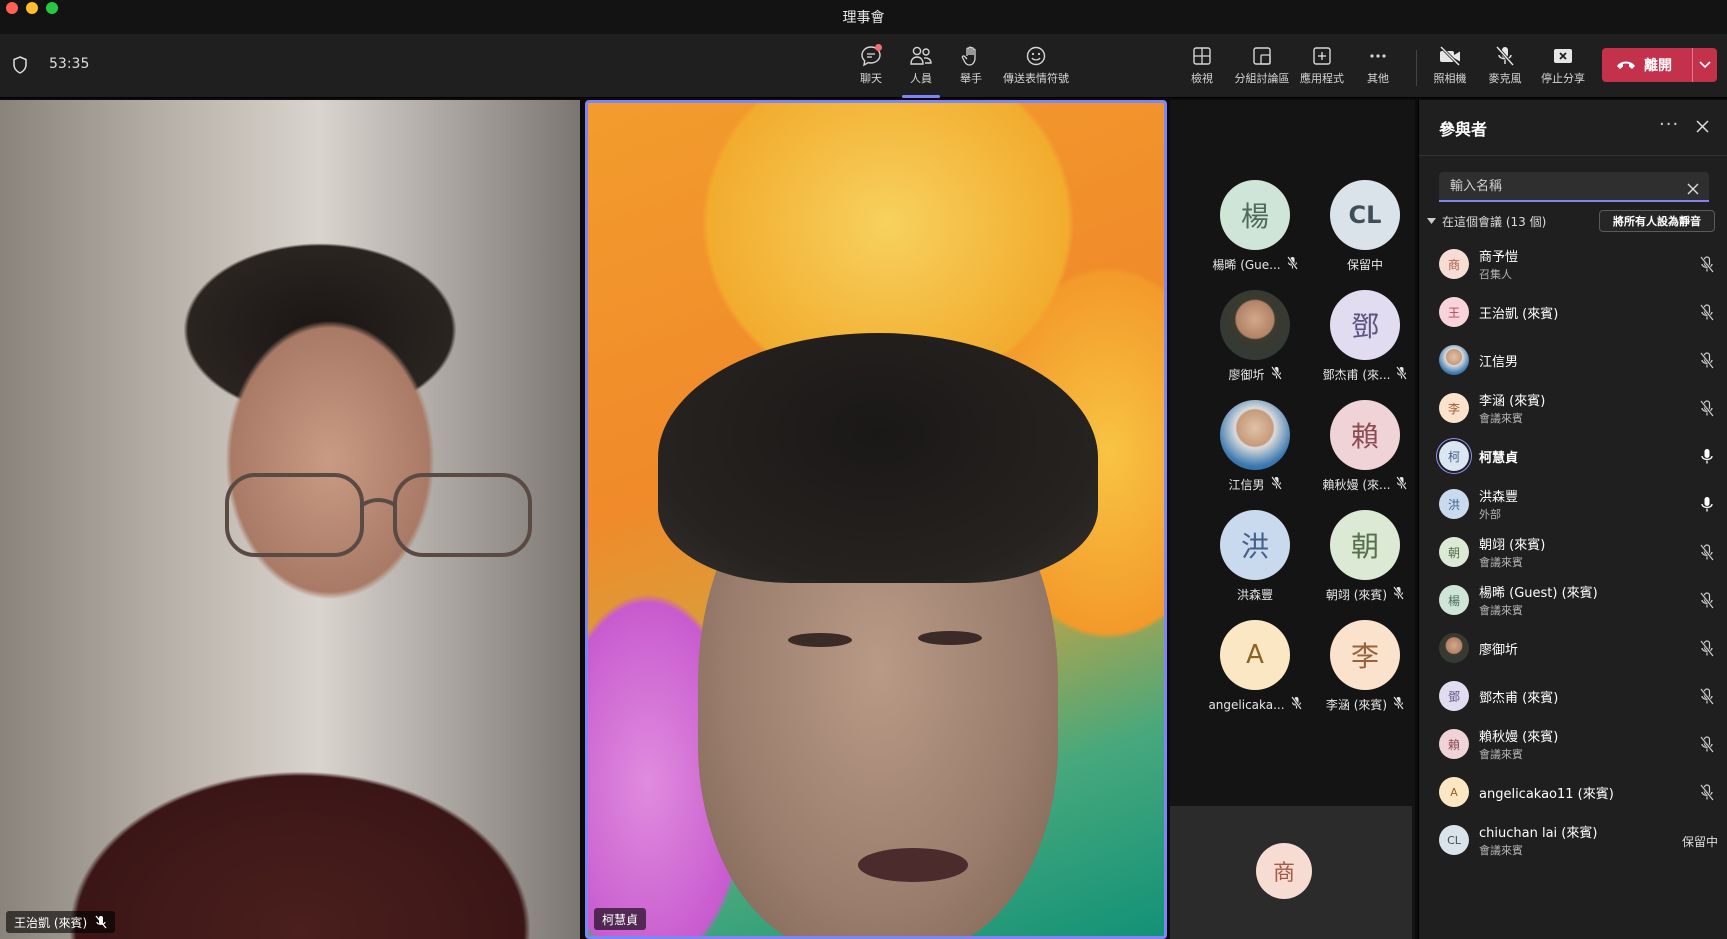 This screenshot has height=939, width=1727. Describe the element at coordinates (1454, 696) in the screenshot. I see `participant-avatar: 鄧` at that location.